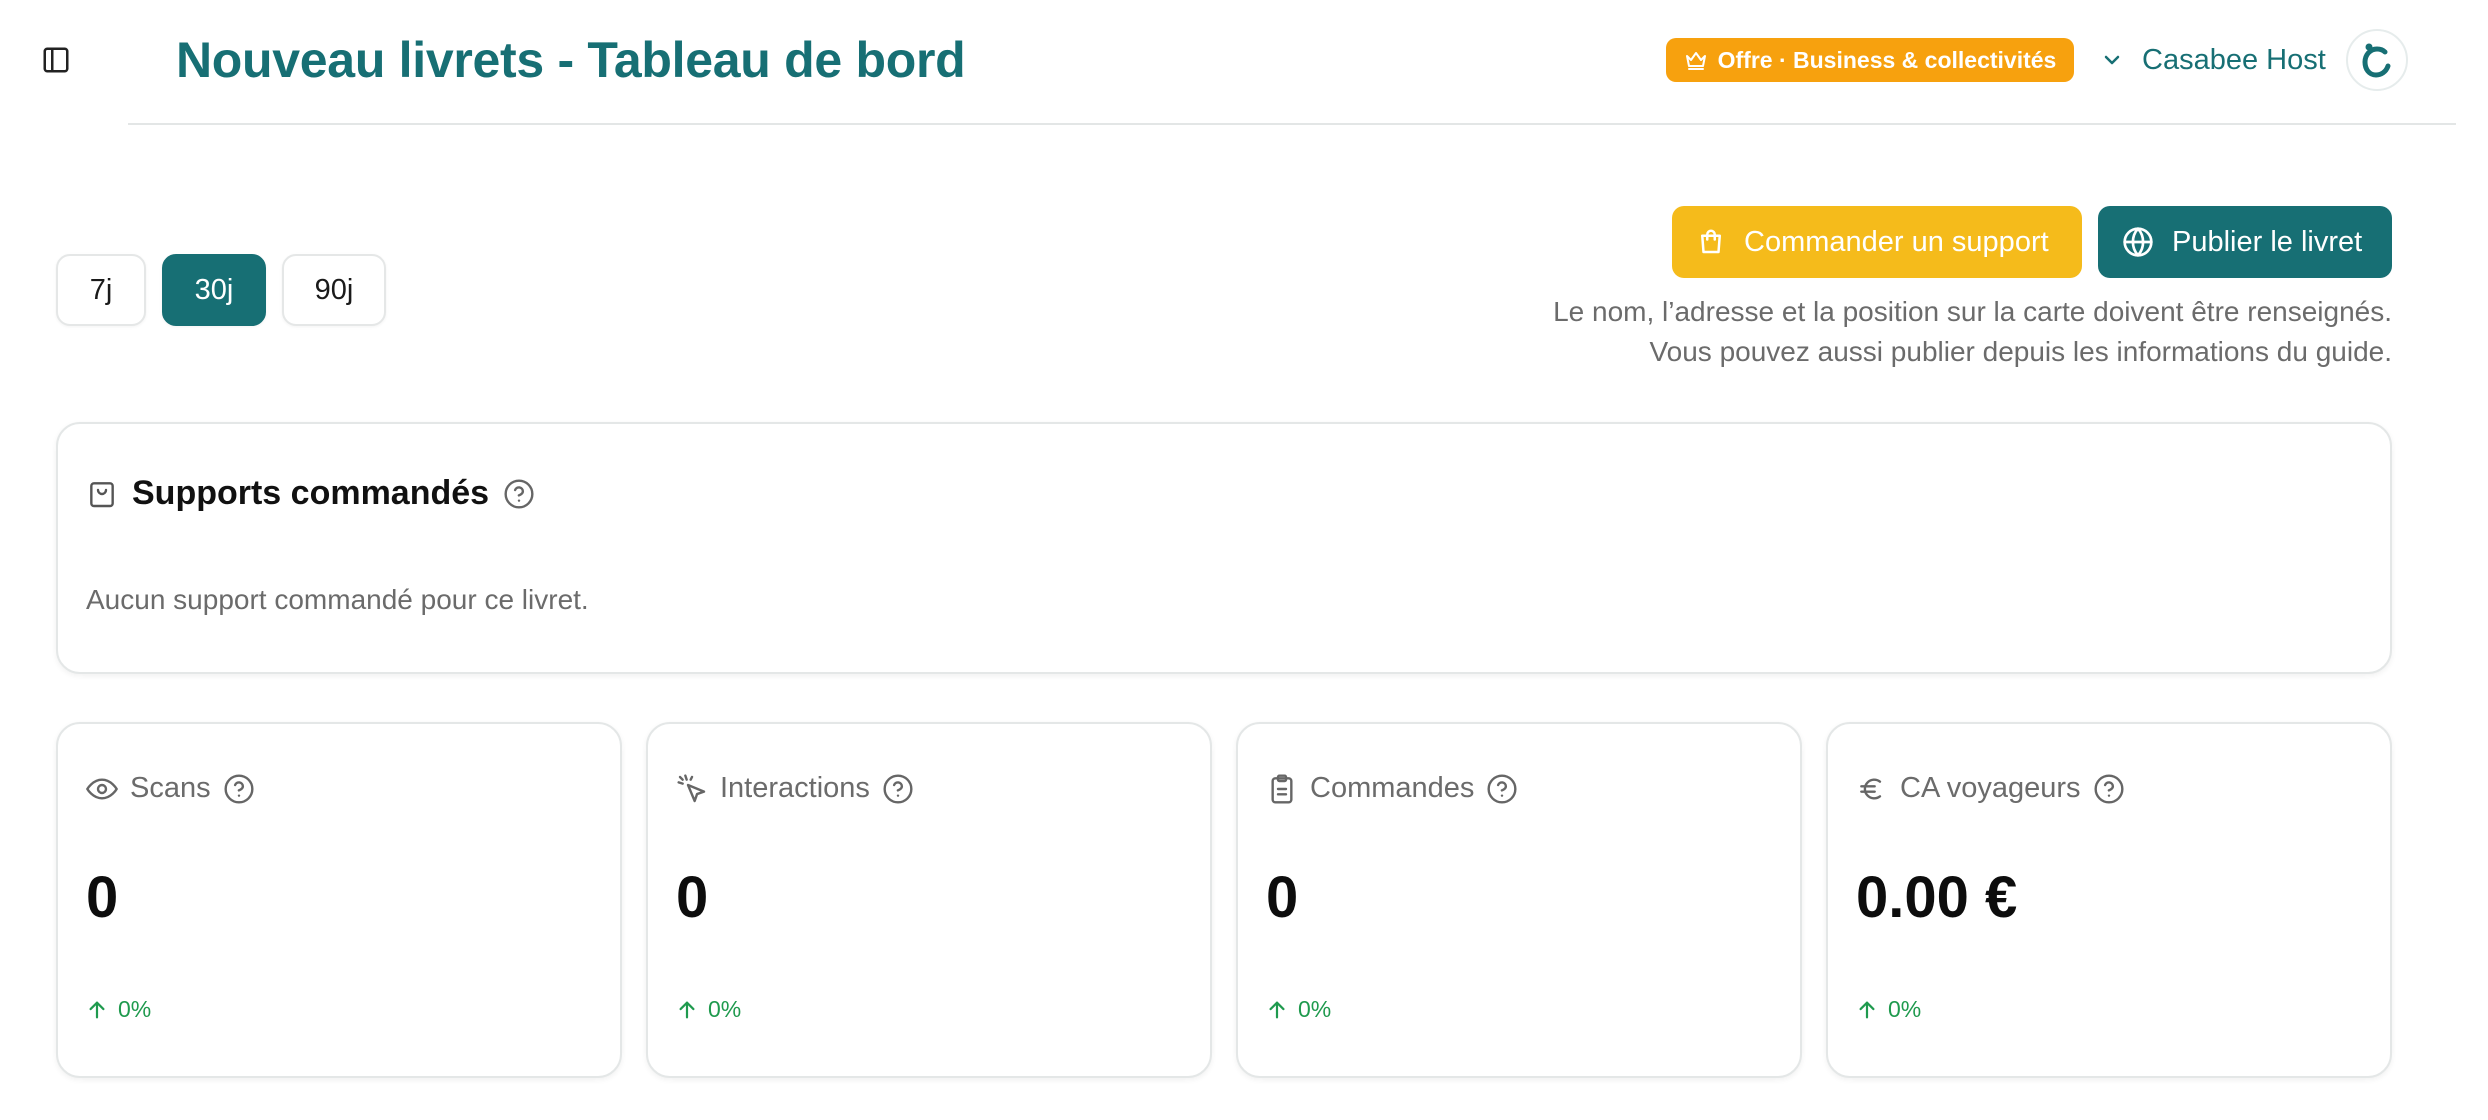  What do you see at coordinates (101, 290) in the screenshot?
I see `period-7j-button: 7j` at bounding box center [101, 290].